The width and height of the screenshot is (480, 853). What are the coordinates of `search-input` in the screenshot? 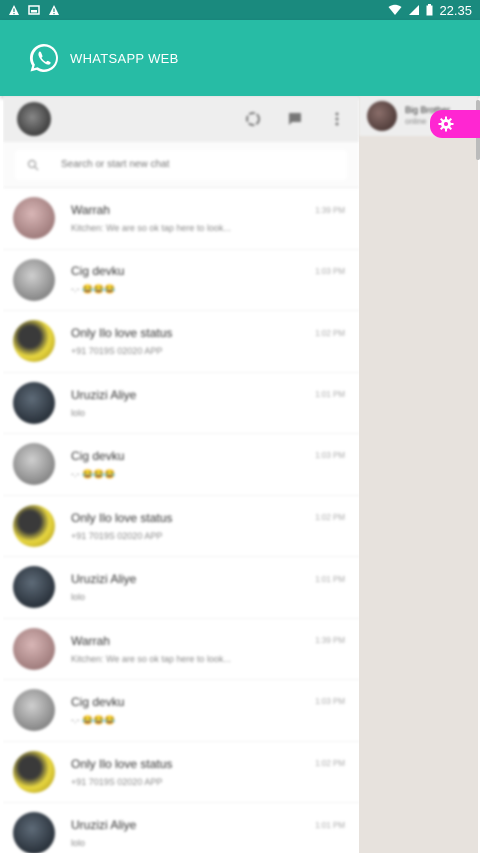 It's located at (181, 164).